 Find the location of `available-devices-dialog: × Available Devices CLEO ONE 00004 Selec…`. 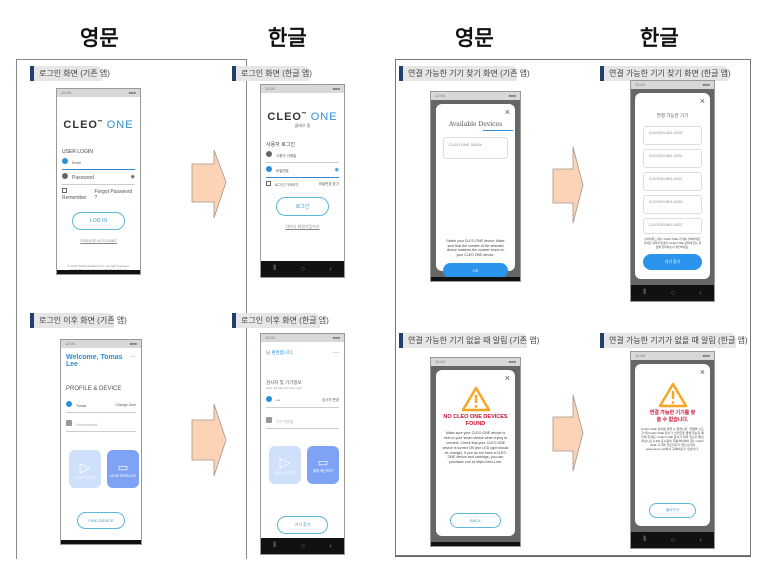

available-devices-dialog: × Available Devices CLEO ONE 00004 Selec… is located at coordinates (475, 191).